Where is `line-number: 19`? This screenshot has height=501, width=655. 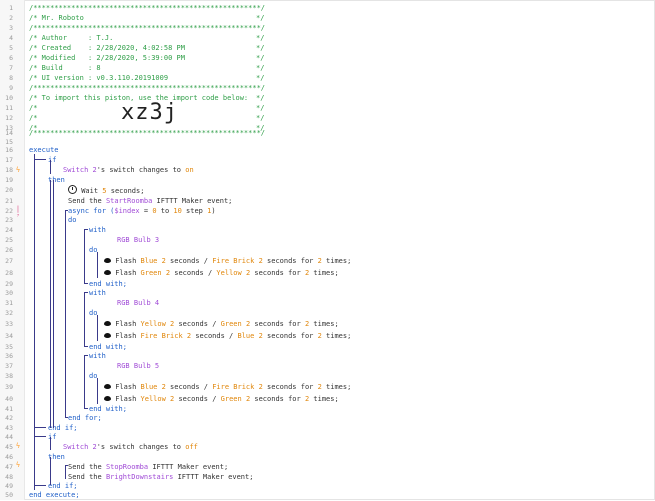
line-number: 19 is located at coordinates (9, 180).